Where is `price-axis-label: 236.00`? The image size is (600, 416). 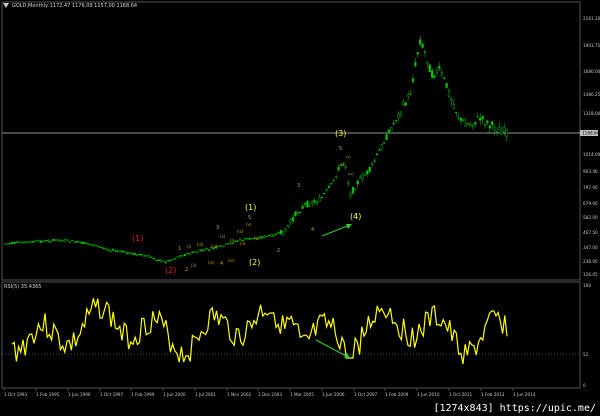 price-axis-label: 236.00 is located at coordinates (590, 261).